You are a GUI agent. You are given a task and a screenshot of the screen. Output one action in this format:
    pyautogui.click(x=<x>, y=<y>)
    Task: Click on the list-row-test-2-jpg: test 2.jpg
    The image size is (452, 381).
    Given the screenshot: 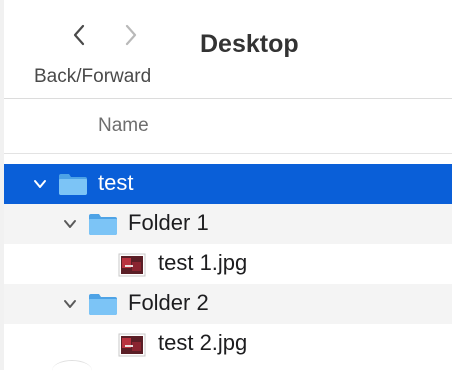 What is the action you would take?
    pyautogui.click(x=228, y=344)
    